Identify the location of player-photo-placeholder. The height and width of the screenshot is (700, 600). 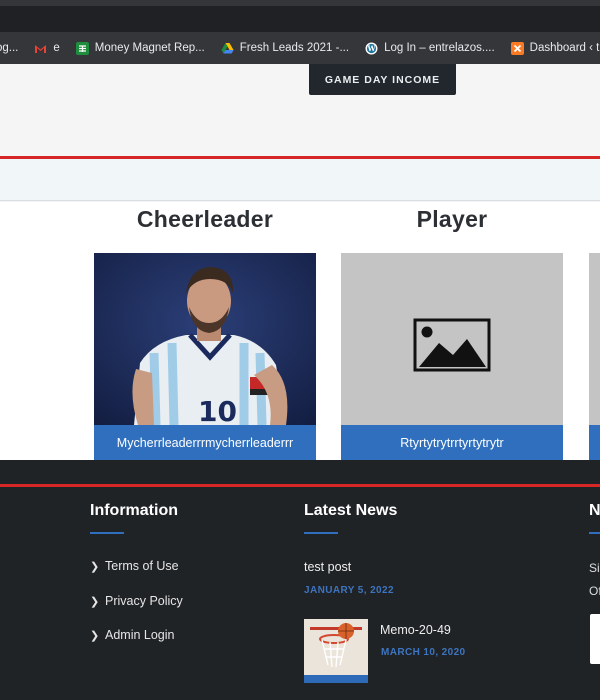
(452, 339).